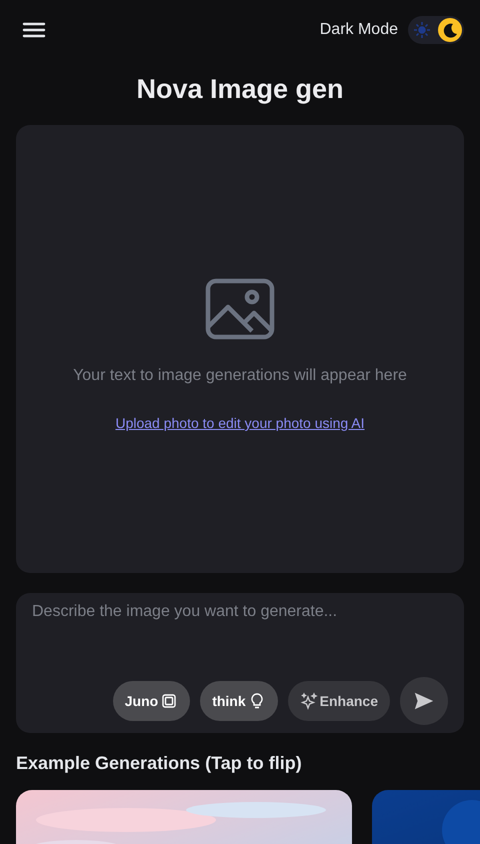 The width and height of the screenshot is (480, 844). What do you see at coordinates (240, 423) in the screenshot?
I see `upload-link: Upload photo to edit your photo using AI` at bounding box center [240, 423].